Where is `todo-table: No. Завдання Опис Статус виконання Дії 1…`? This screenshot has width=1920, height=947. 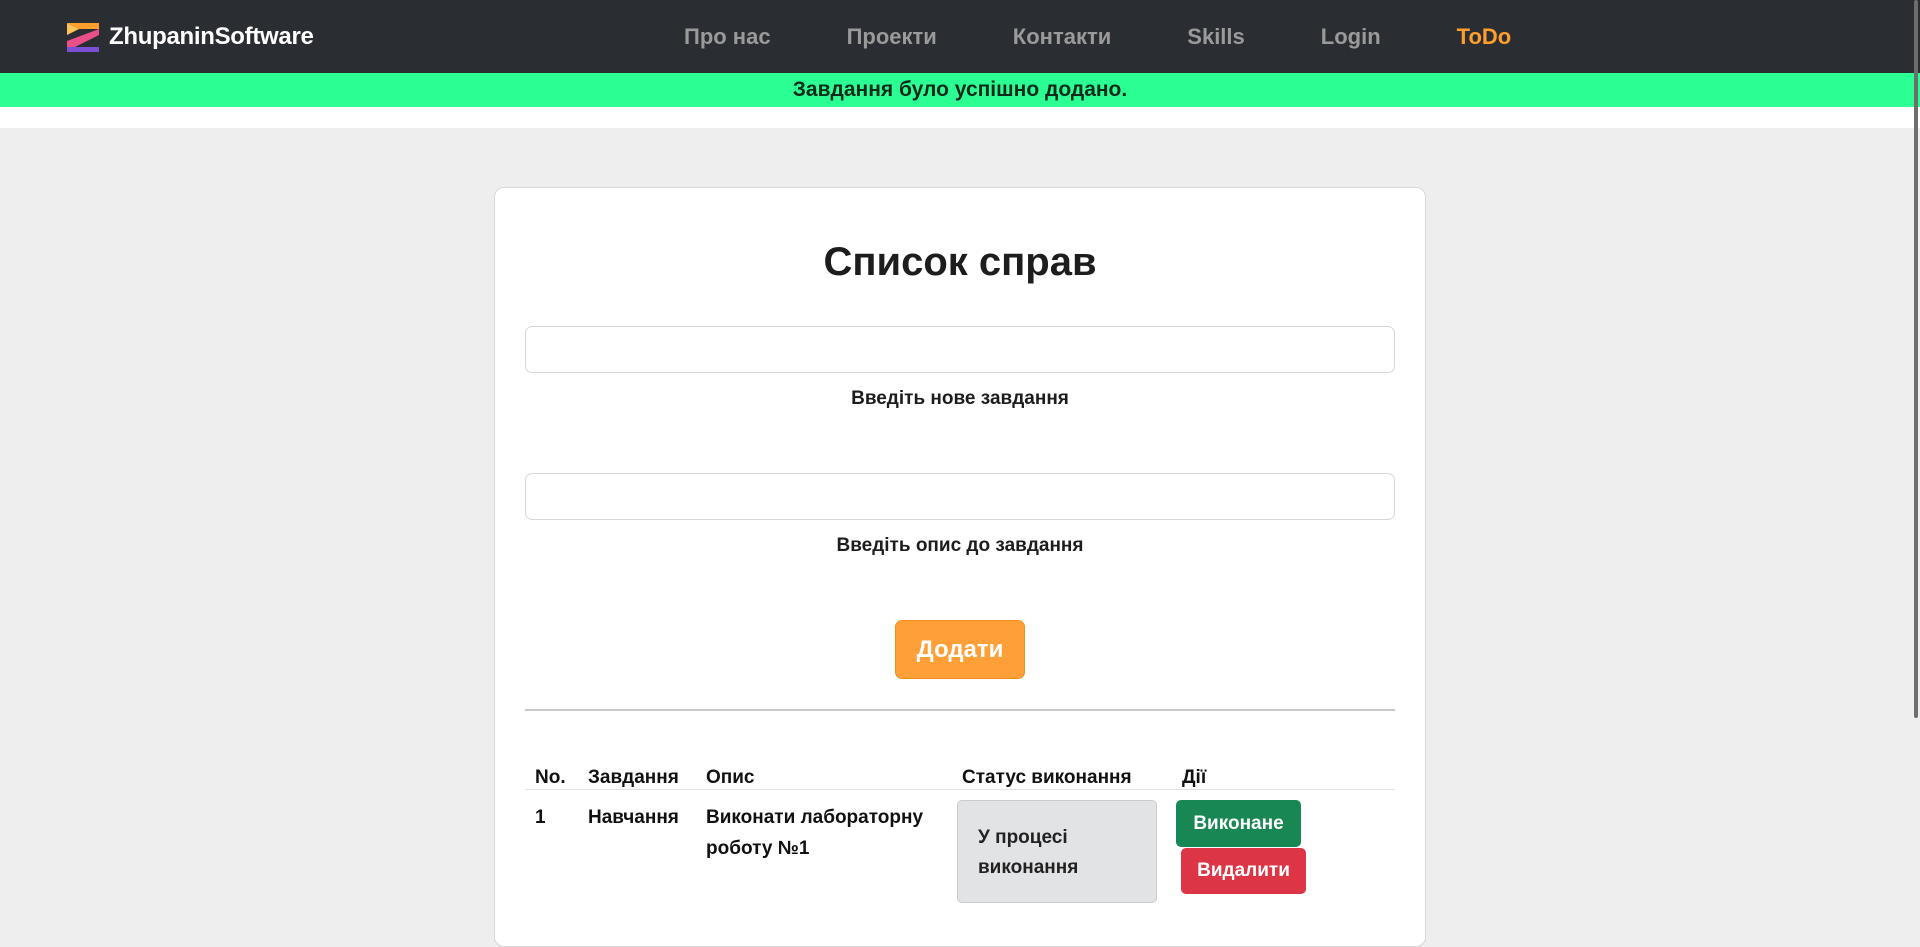
todo-table: No. Завдання Опис Статус виконання Дії 1… is located at coordinates (960, 829).